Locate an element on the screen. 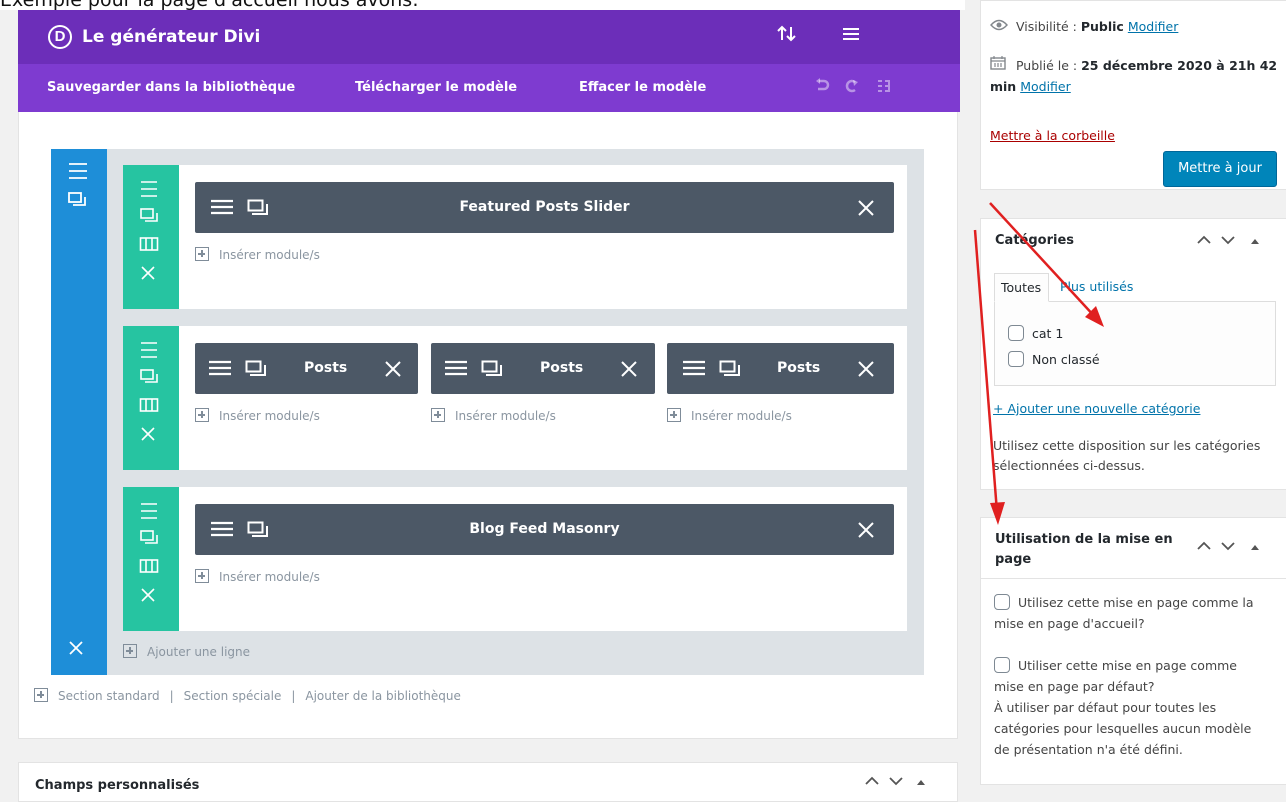  update-button: Mettre à jour is located at coordinates (1220, 169).